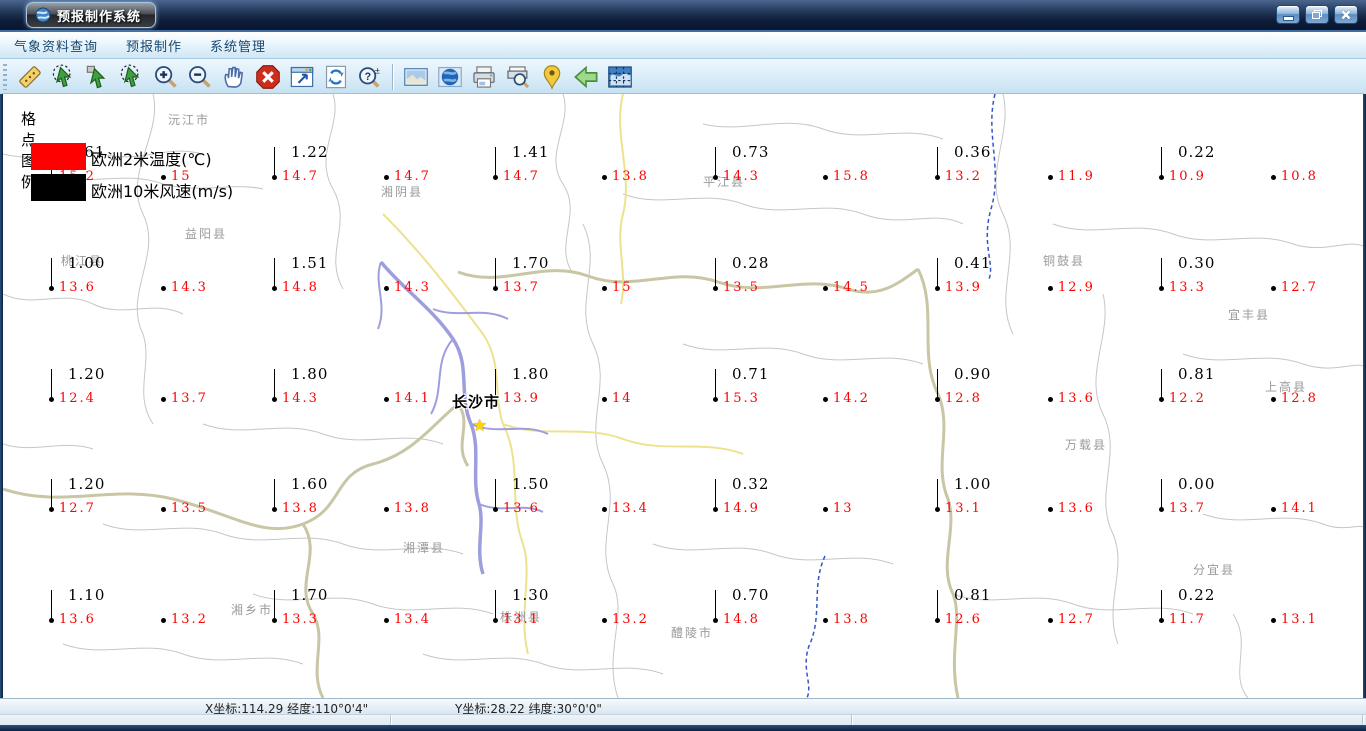 This screenshot has height=731, width=1366. I want to click on wind-speed-value: 0.71, so click(751, 374).